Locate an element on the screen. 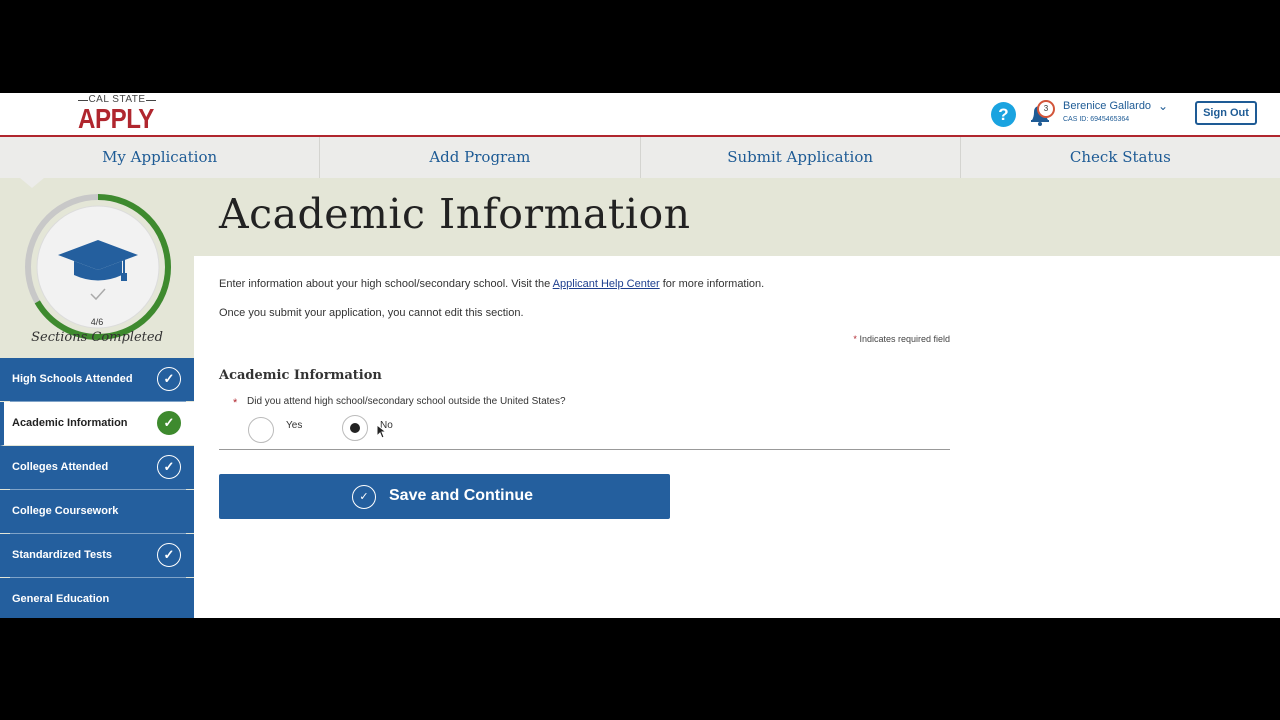  save-and-continue-button: ✓ Save and Continue is located at coordinates (444, 496).